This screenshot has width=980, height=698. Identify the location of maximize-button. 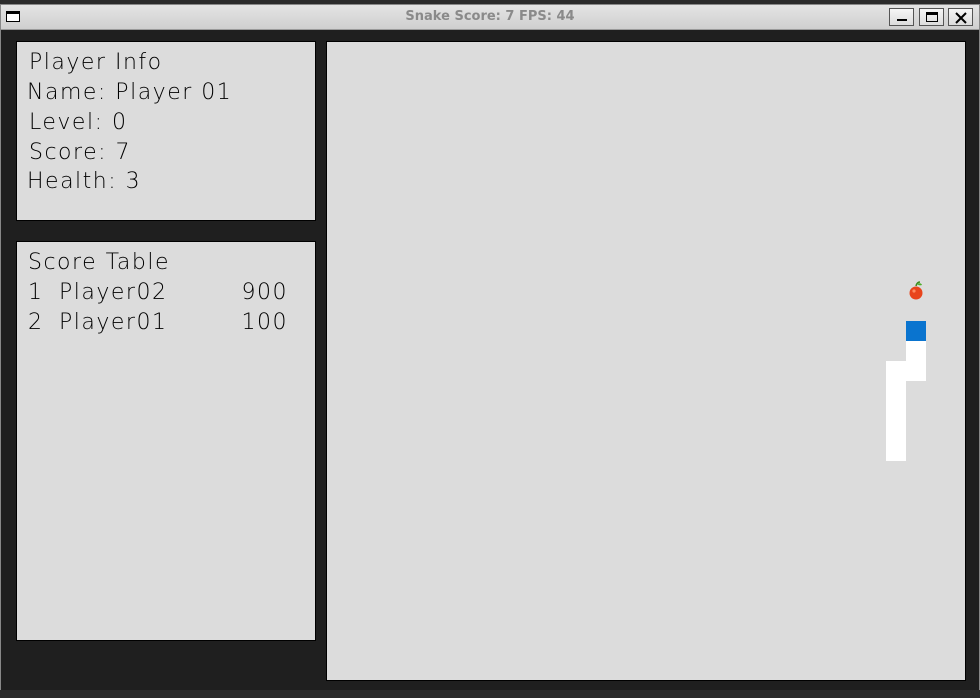
(931, 17).